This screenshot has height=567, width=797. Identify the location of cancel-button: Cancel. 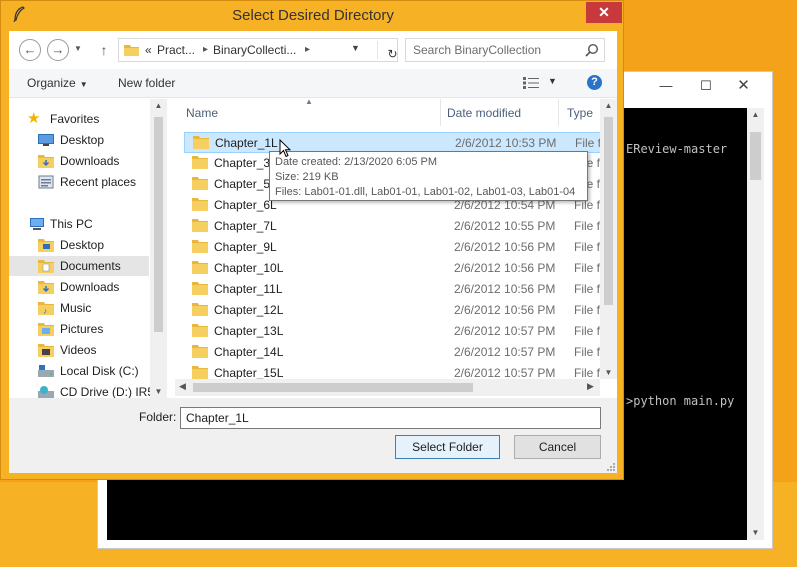
(557, 447).